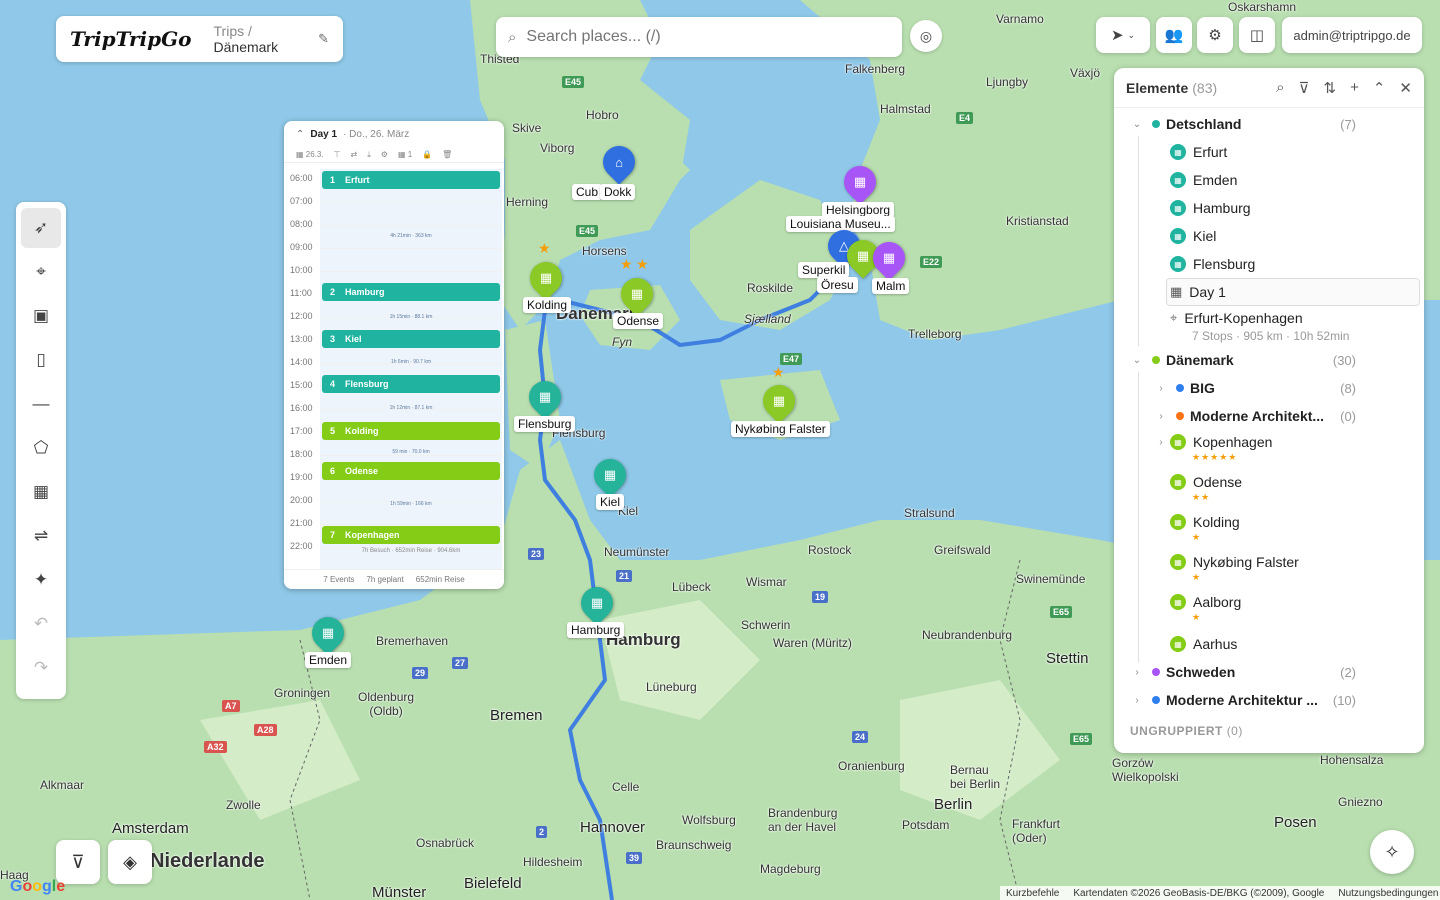 Image resolution: width=1440 pixels, height=900 pixels. What do you see at coordinates (610, 502) in the screenshot?
I see `marker-label-kiel: Kiel` at bounding box center [610, 502].